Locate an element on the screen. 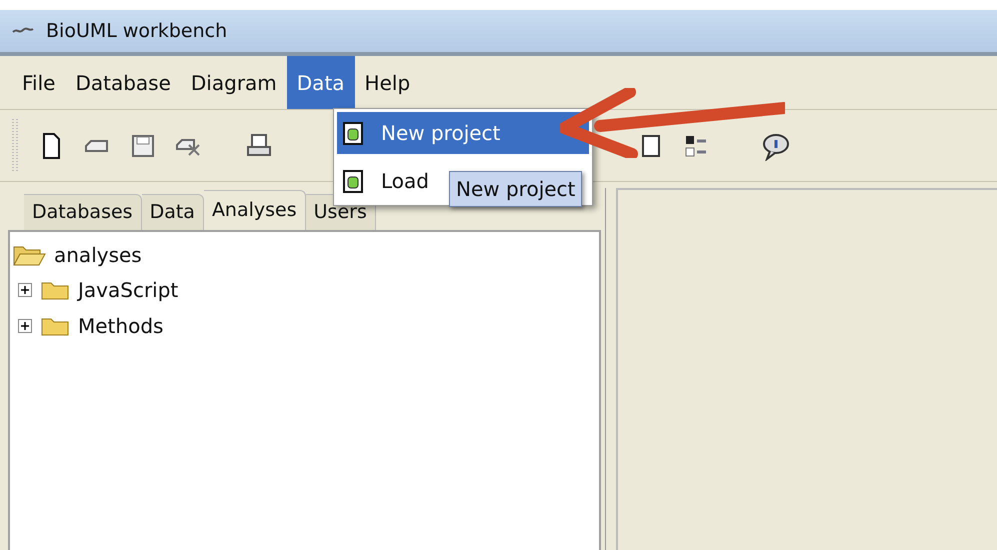 The image size is (997, 550). window-title: BioUML workbench is located at coordinates (137, 31).